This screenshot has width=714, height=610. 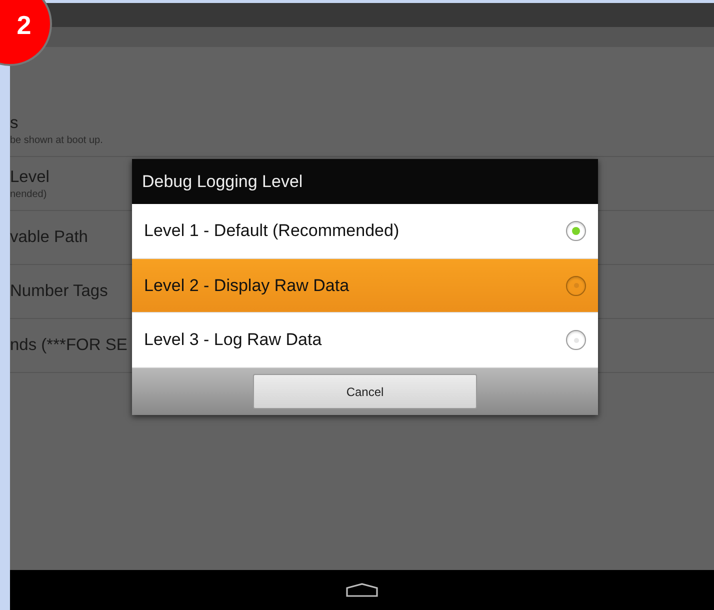 What do you see at coordinates (272, 230) in the screenshot?
I see `option-label: Level 1 - Default (Recommended)` at bounding box center [272, 230].